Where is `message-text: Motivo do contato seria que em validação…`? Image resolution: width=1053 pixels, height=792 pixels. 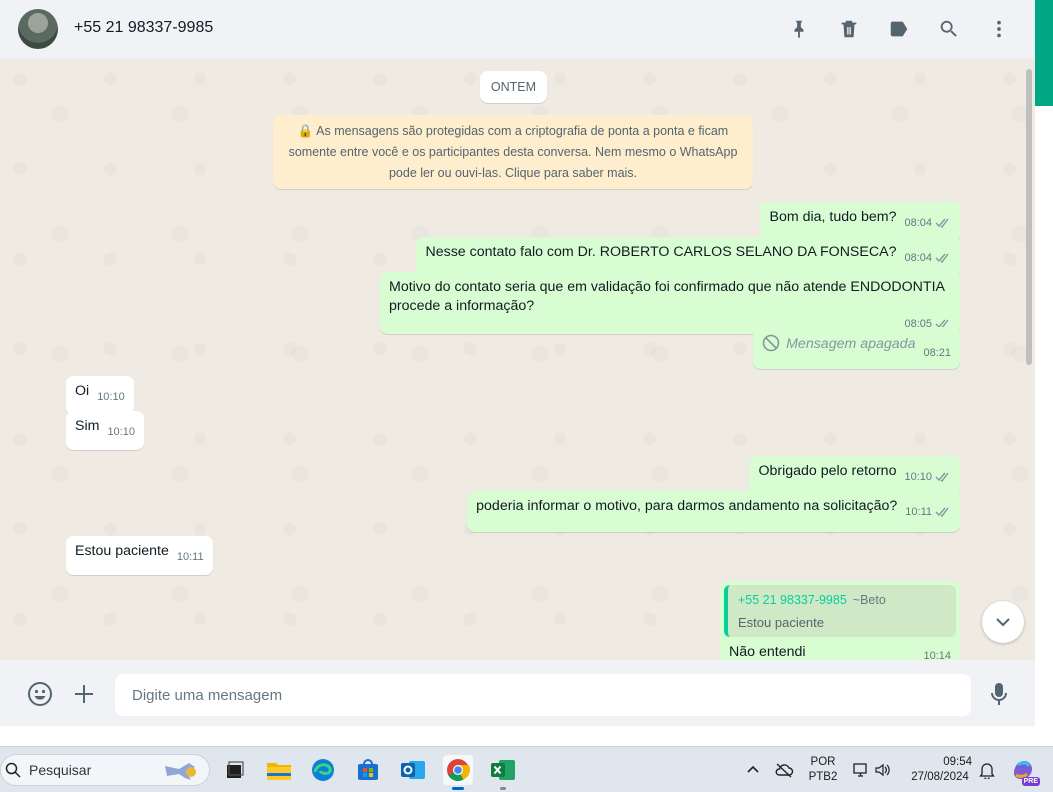 message-text: Motivo do contato seria que em validação… is located at coordinates (667, 296).